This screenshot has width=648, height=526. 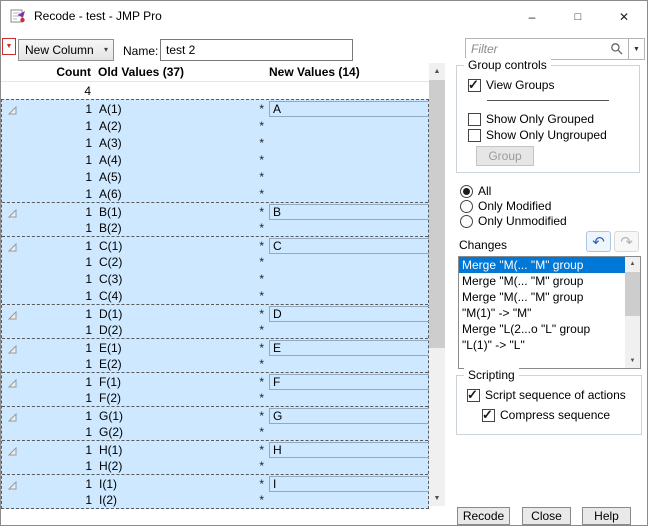 I want to click on table-row: 1 D(2) *, so click(x=215, y=329).